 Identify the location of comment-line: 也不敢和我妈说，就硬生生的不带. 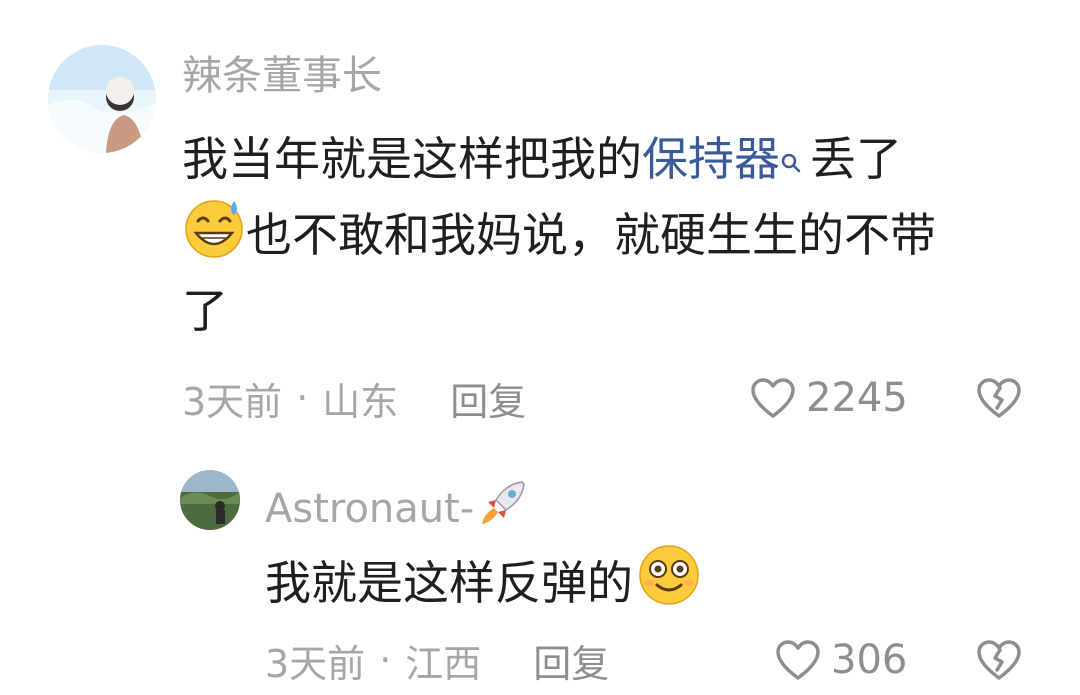
(559, 232).